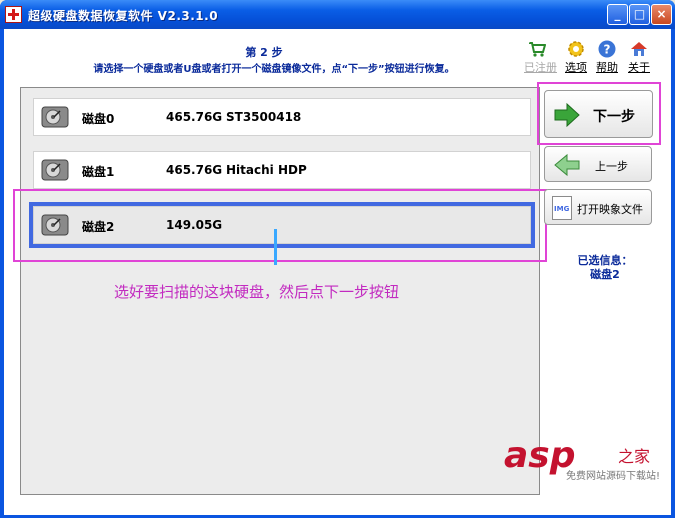 This screenshot has width=675, height=518. Describe the element at coordinates (610, 209) in the screenshot. I see `open-image-label: 打开映象文件` at that location.